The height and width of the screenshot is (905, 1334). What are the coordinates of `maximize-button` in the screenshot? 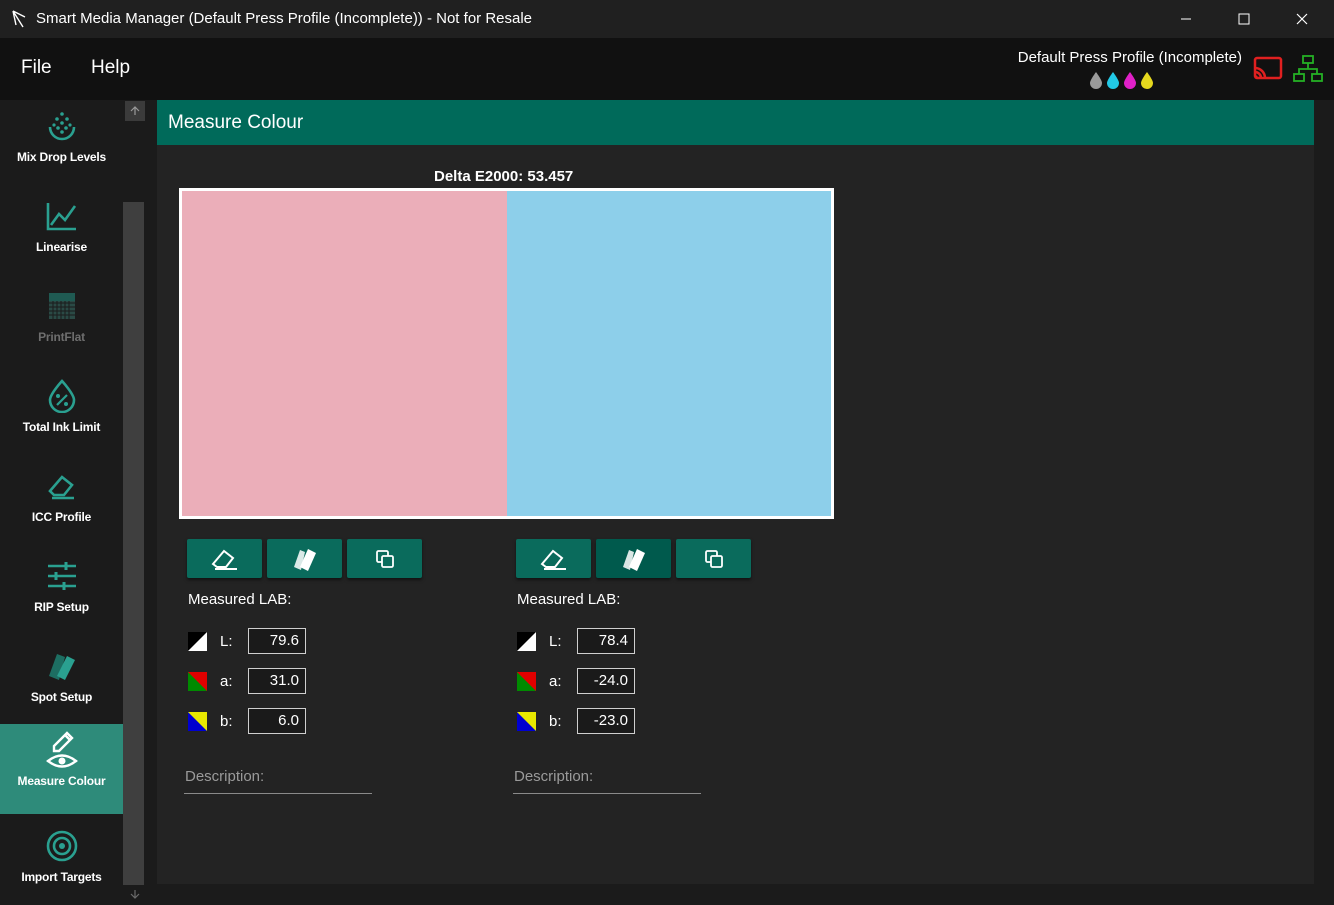 It's located at (1244, 19).